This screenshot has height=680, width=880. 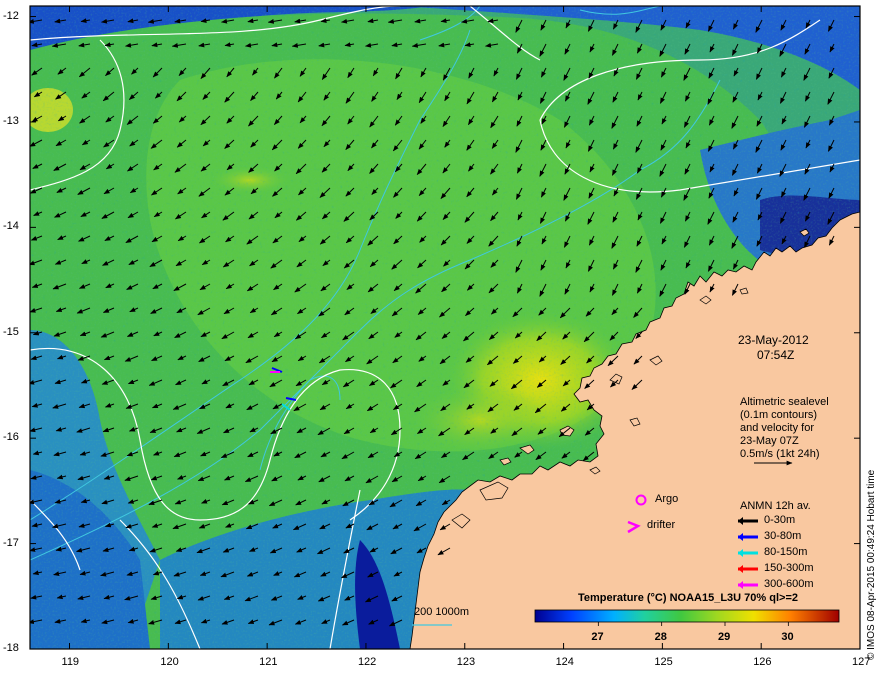 I want to click on lon-tick-label: 125, so click(x=663, y=662).